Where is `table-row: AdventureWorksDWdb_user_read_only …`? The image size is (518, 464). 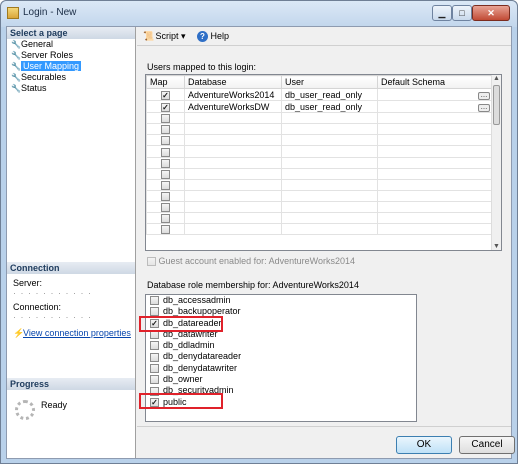
table-row: AdventureWorksDWdb_user_read_only … is located at coordinates (319, 106).